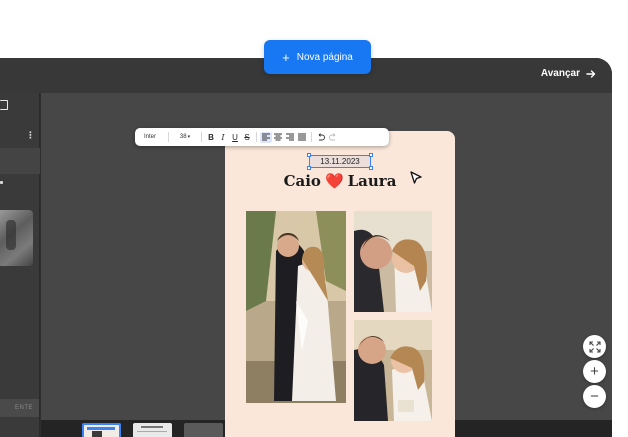 Image resolution: width=628 pixels, height=437 pixels. I want to click on redo-button, so click(333, 137).